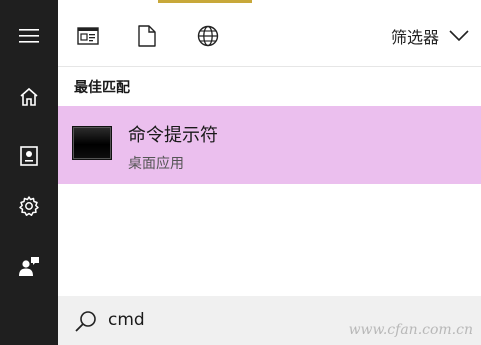 The width and height of the screenshot is (481, 345). I want to click on filters-dropdown: 筛选器, so click(430, 36).